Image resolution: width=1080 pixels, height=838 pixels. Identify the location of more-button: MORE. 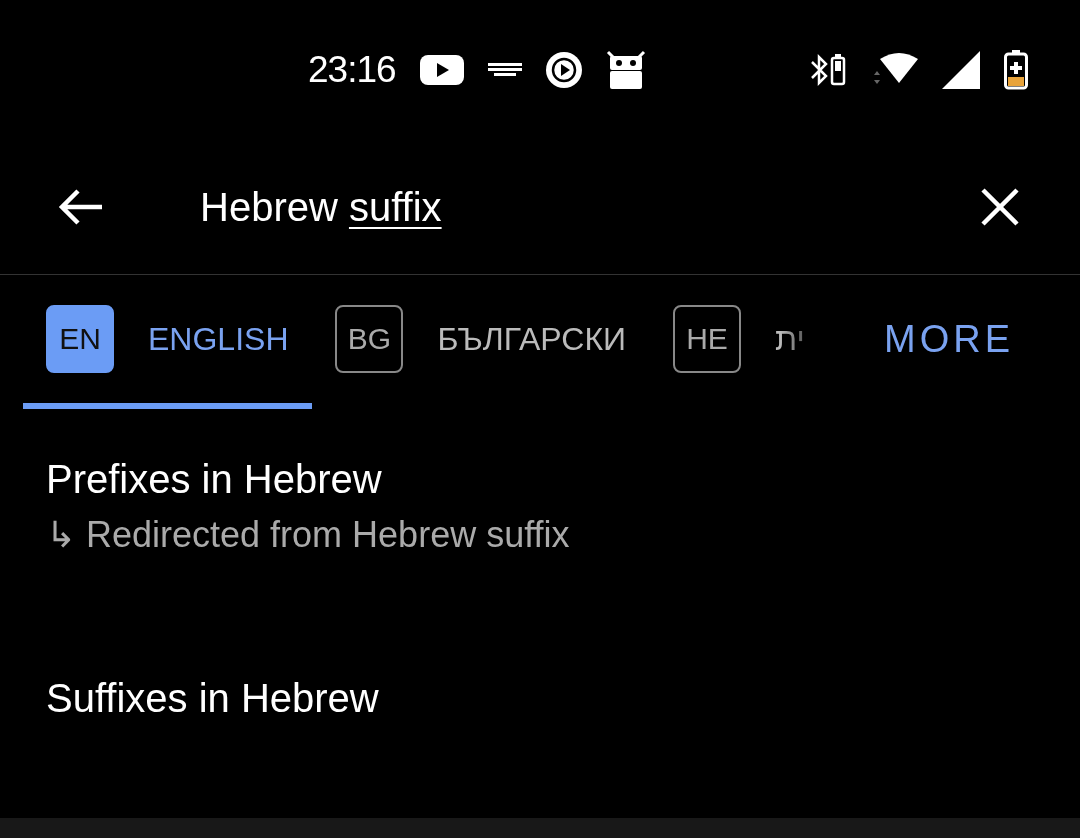
(927, 343).